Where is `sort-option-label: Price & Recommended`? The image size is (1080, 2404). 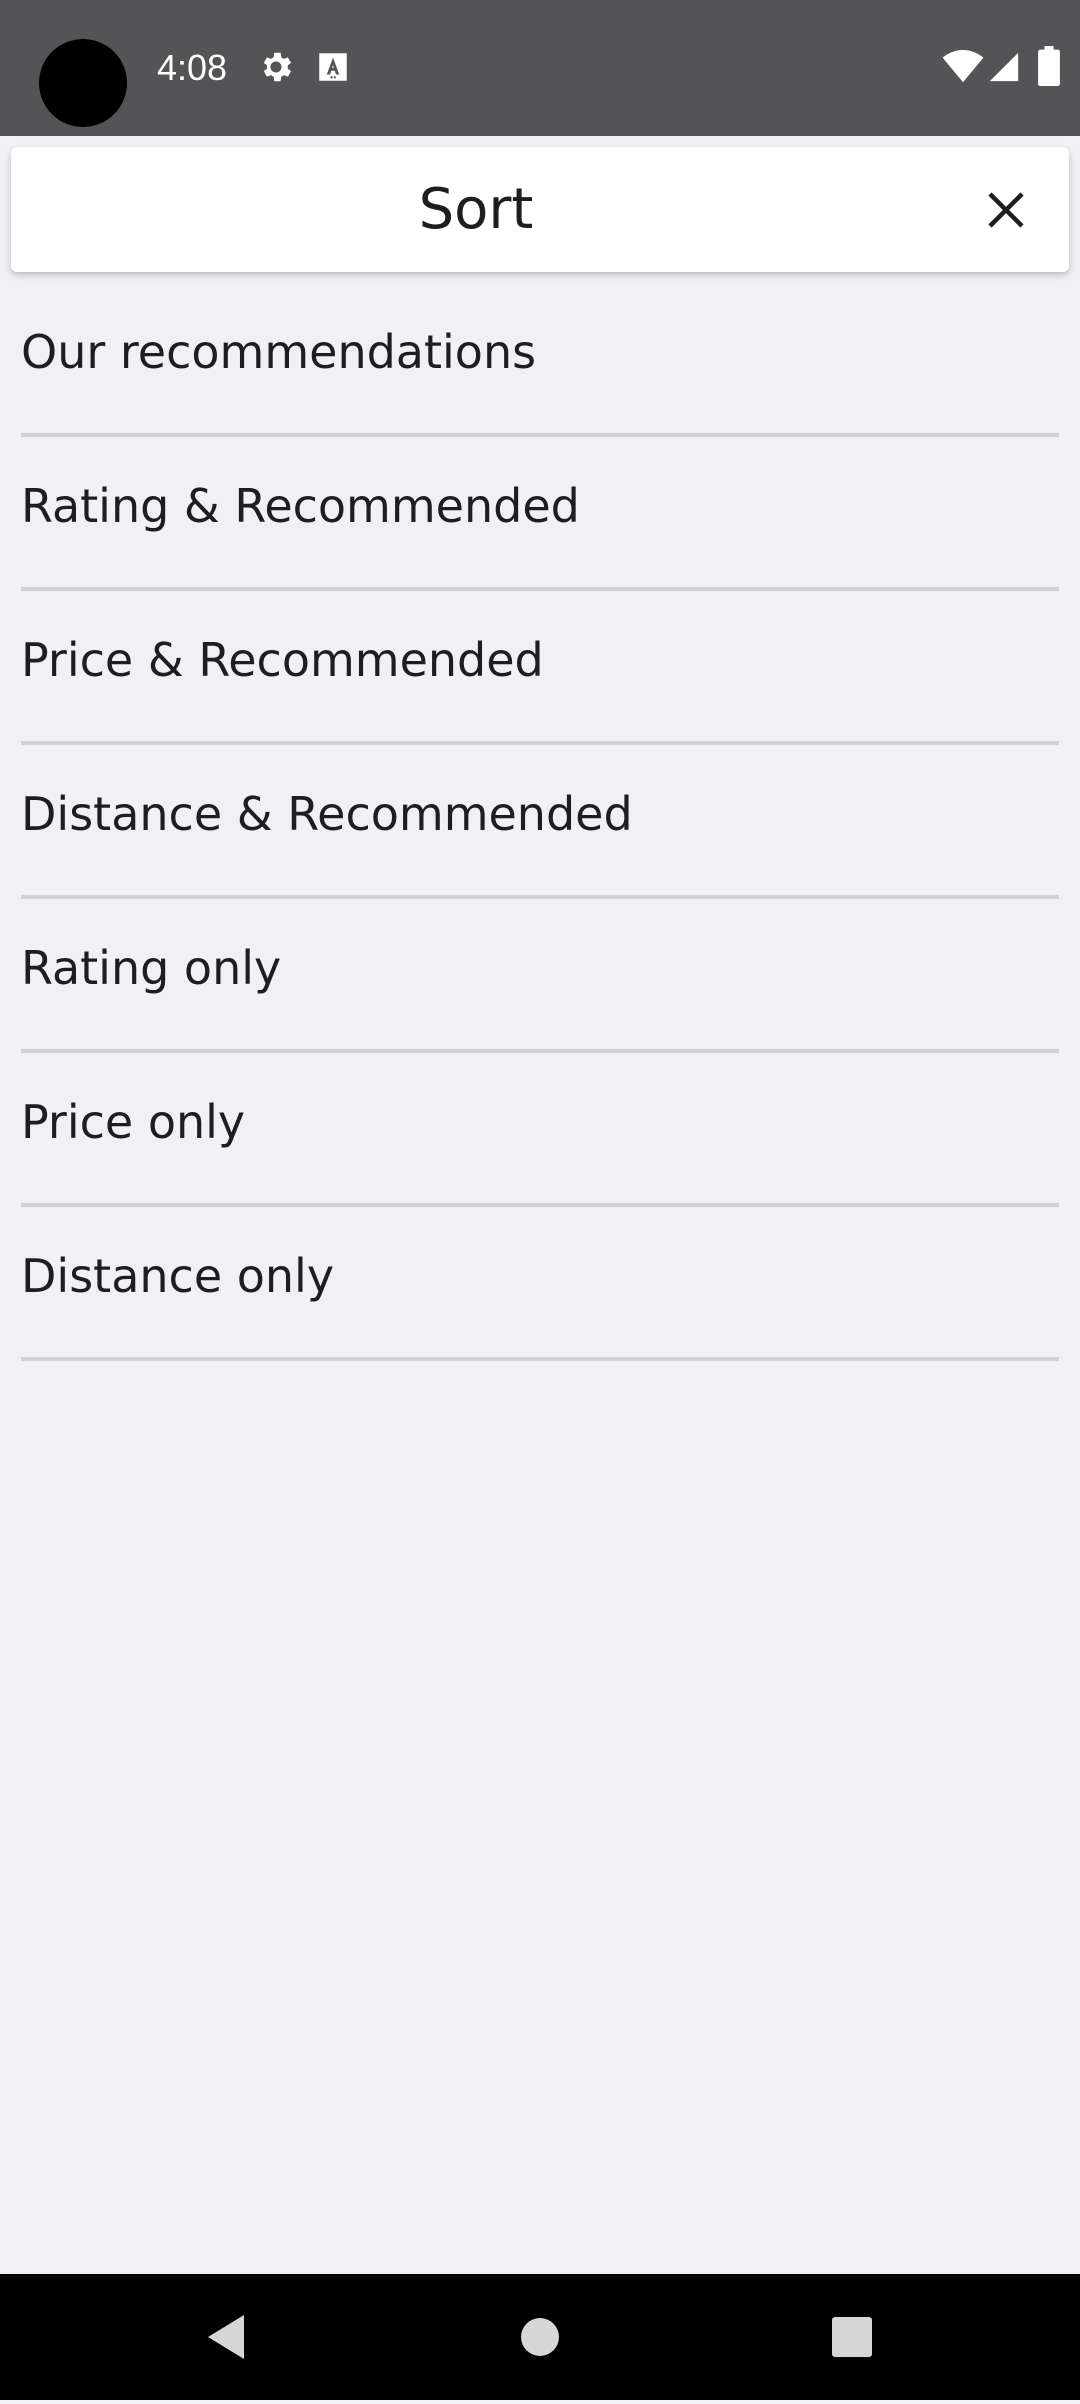 sort-option-label: Price & Recommended is located at coordinates (282, 660).